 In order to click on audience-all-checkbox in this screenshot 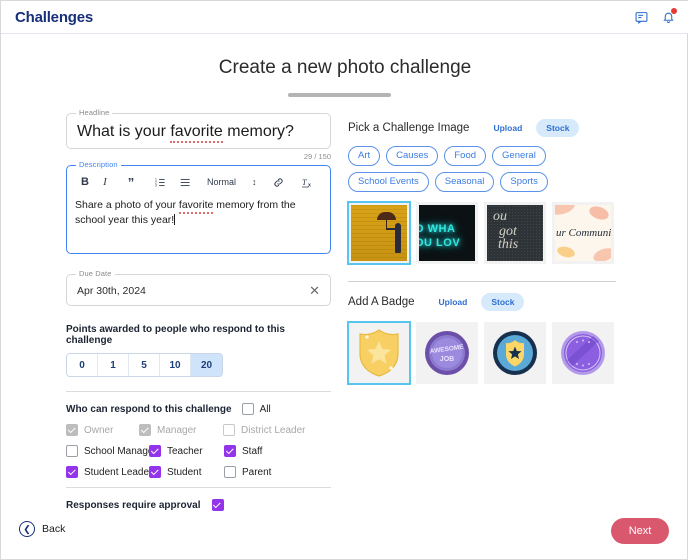, I will do `click(247, 409)`.